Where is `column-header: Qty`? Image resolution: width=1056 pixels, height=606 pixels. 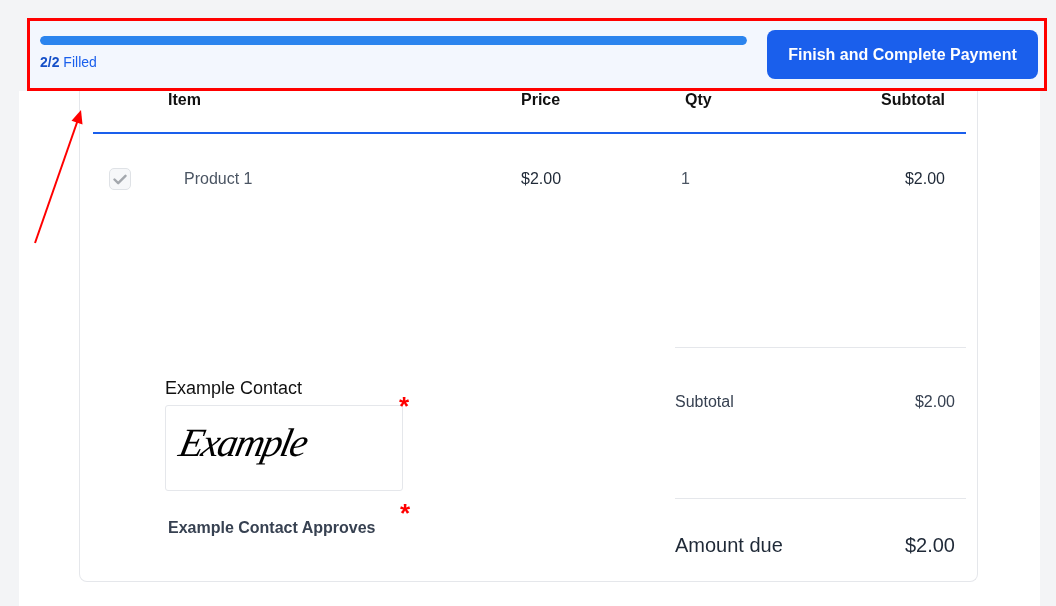 column-header: Qty is located at coordinates (698, 99).